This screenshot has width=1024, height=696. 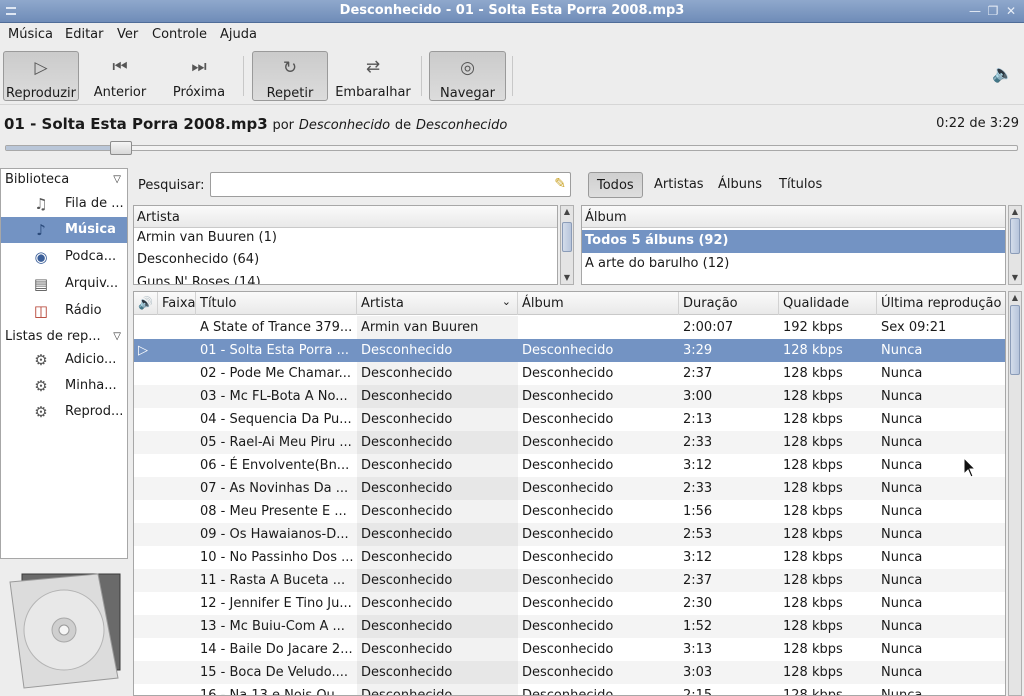 What do you see at coordinates (698, 419) in the screenshot?
I see `duration-cell: 2:13` at bounding box center [698, 419].